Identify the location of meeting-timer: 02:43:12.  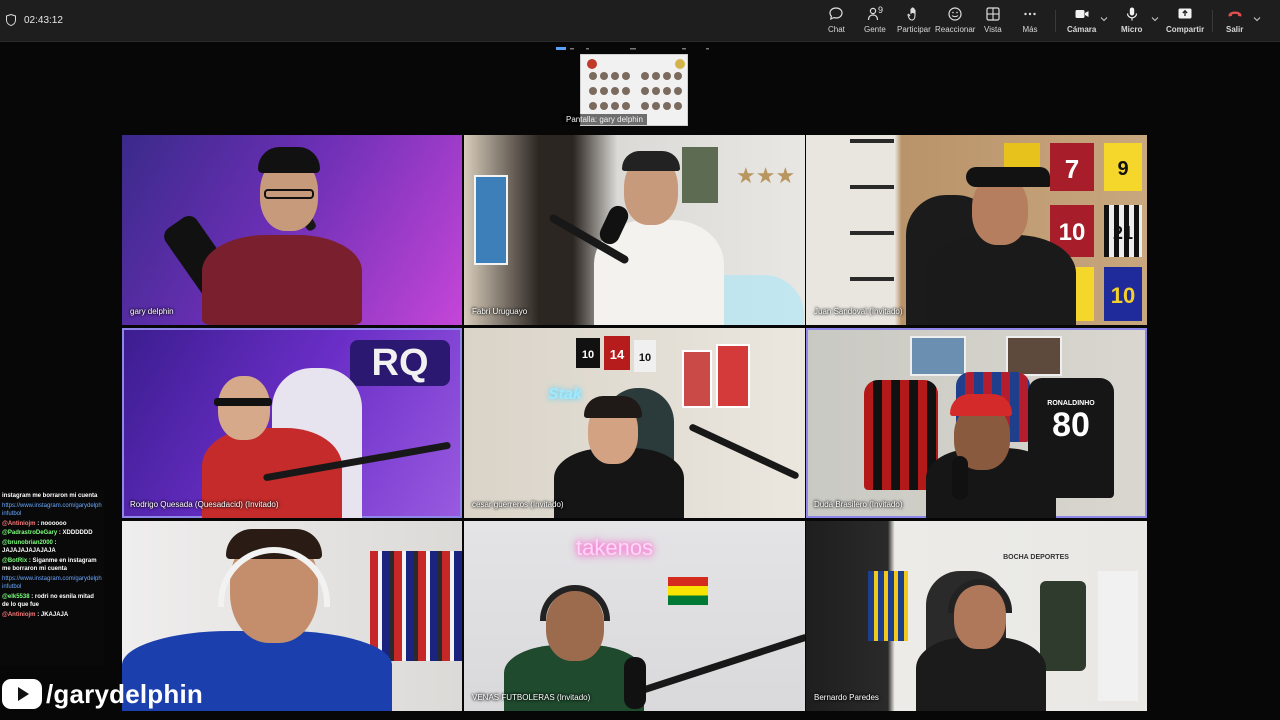
(34, 20).